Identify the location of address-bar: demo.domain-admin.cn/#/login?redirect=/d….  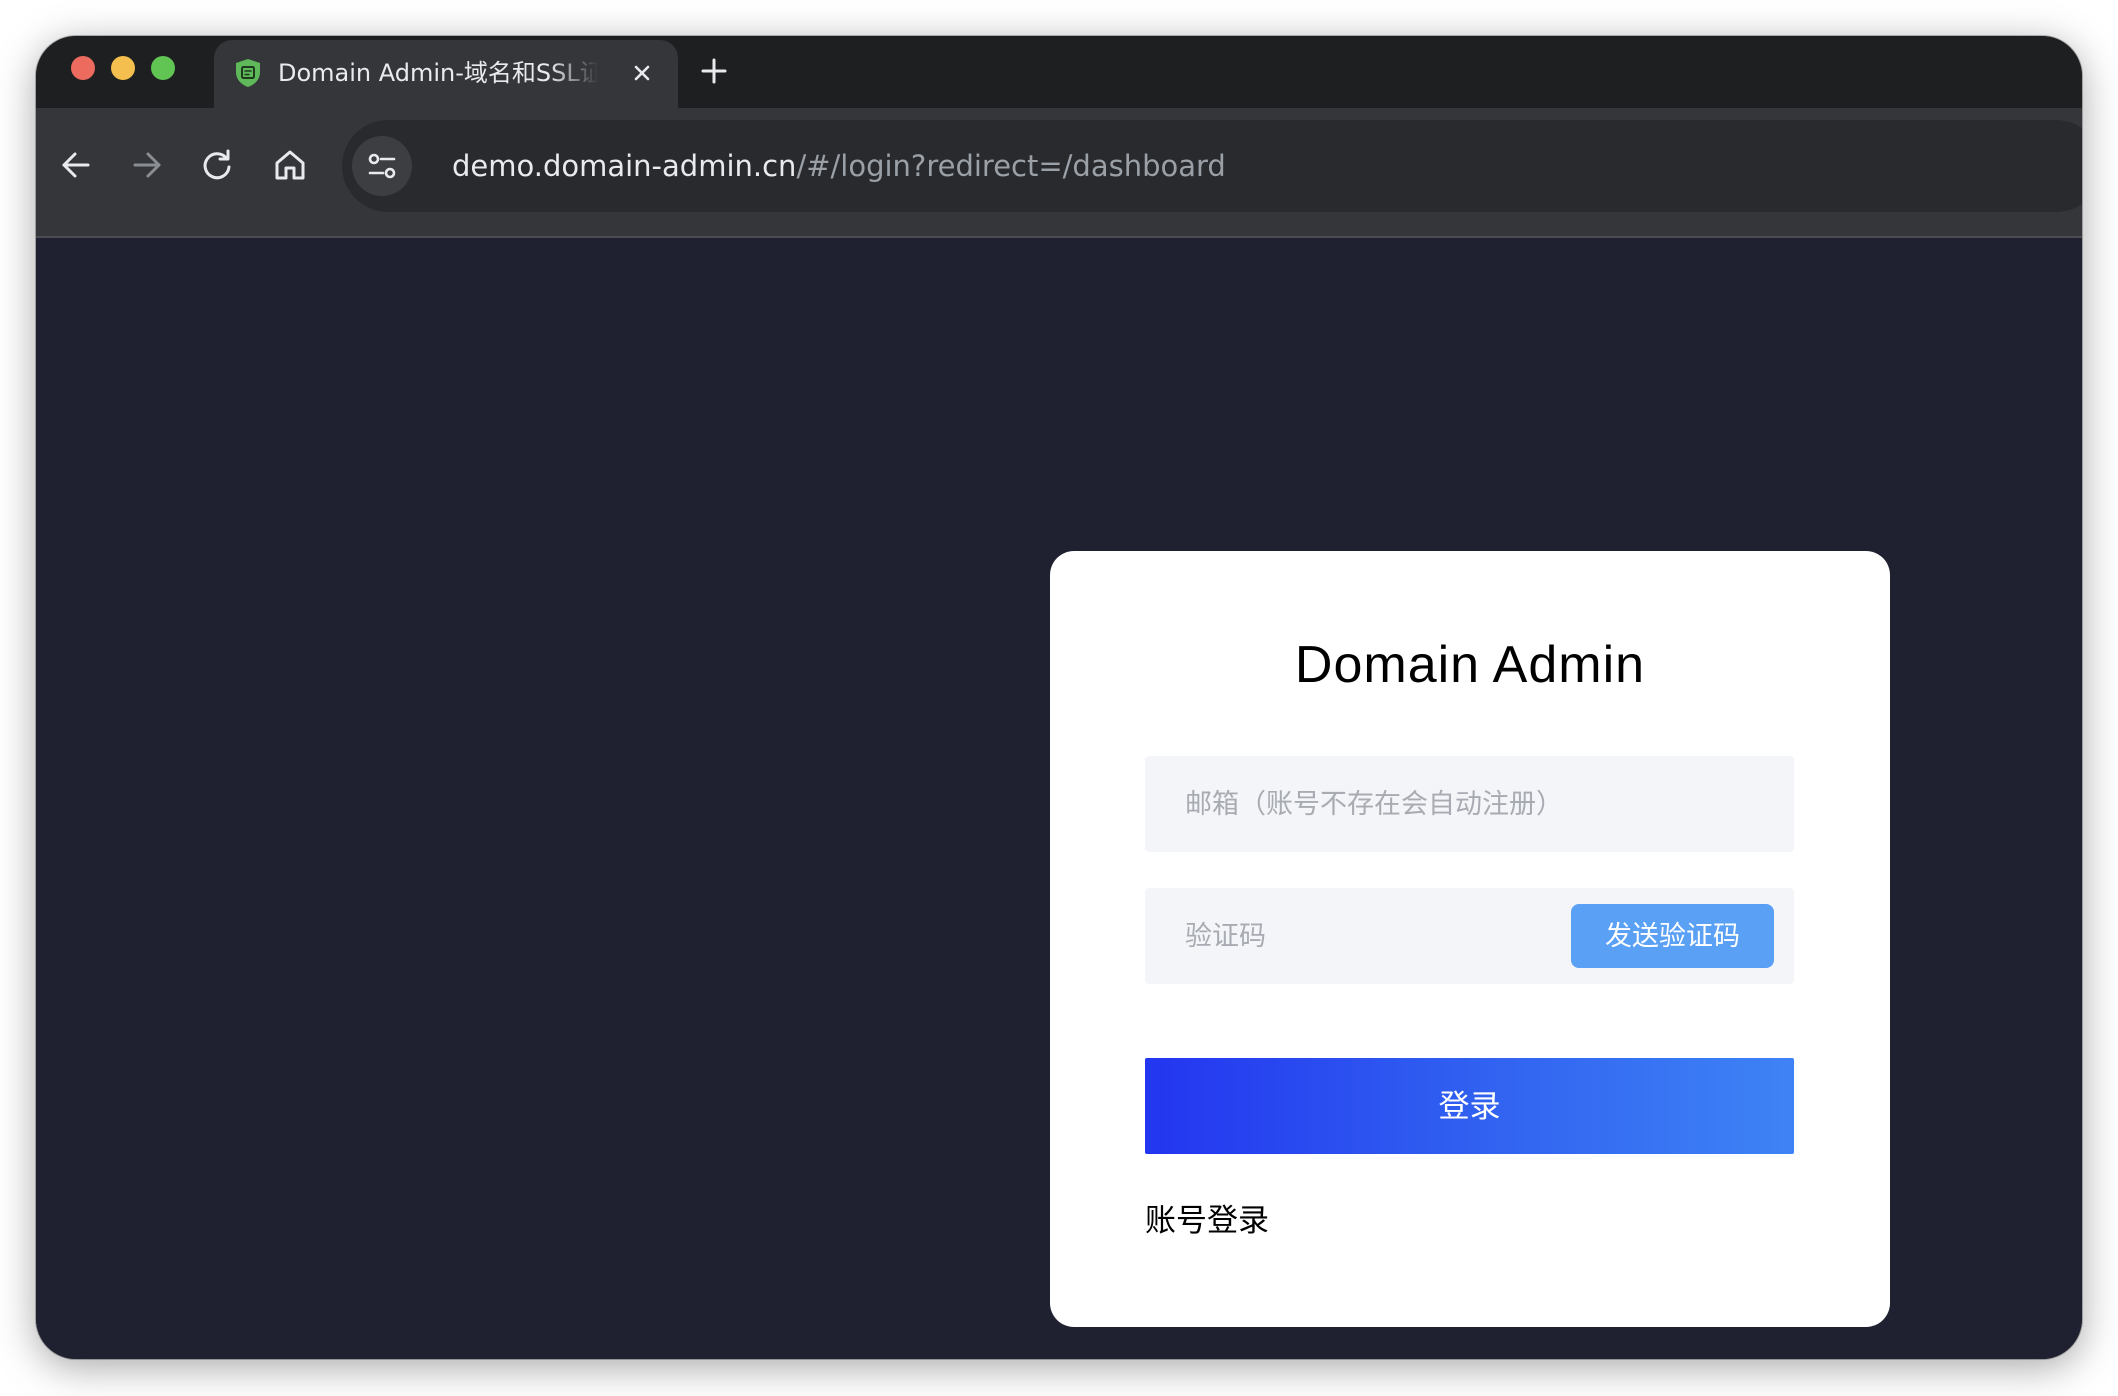
(1212, 166).